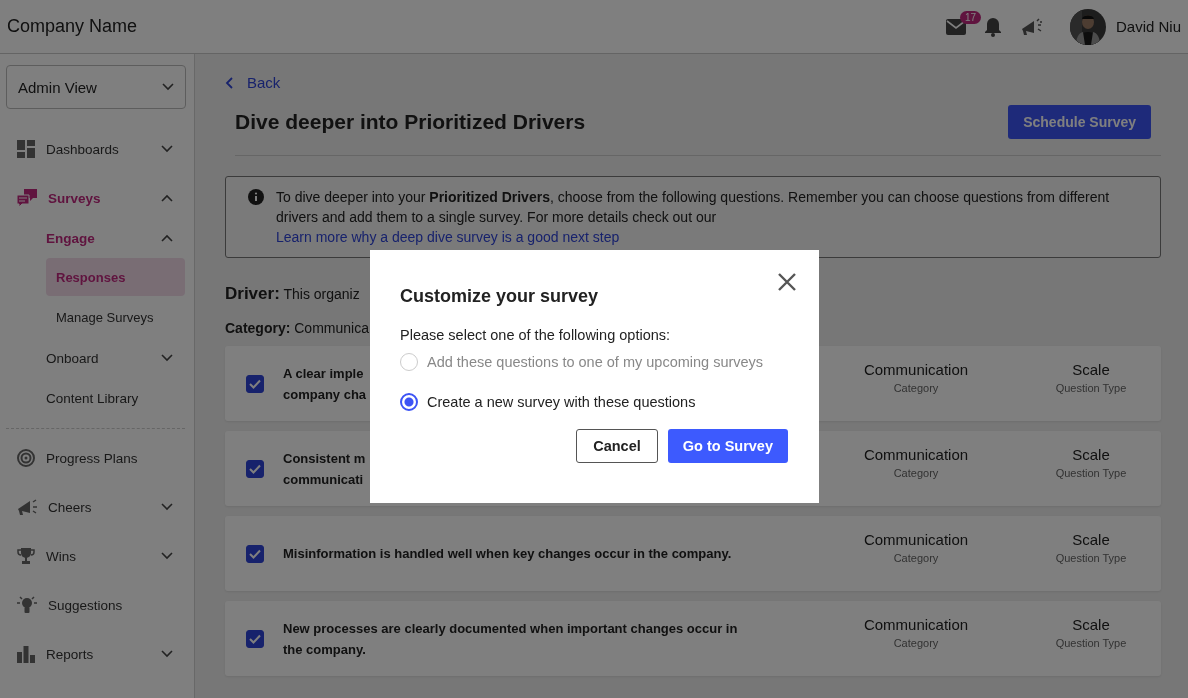  Describe the element at coordinates (448, 237) in the screenshot. I see `learn-more-link: Learn more why a deep dive survey is a good next step` at that location.